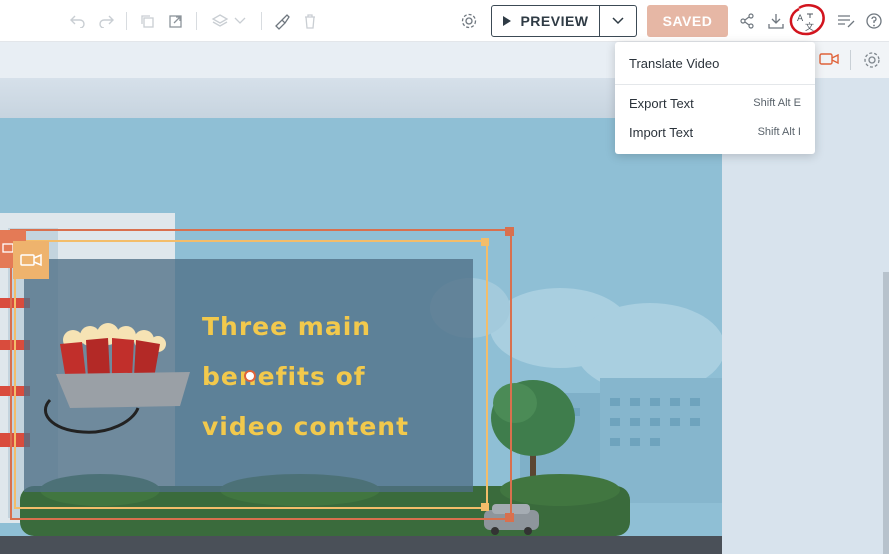  I want to click on saved-button: SAVED, so click(687, 21).